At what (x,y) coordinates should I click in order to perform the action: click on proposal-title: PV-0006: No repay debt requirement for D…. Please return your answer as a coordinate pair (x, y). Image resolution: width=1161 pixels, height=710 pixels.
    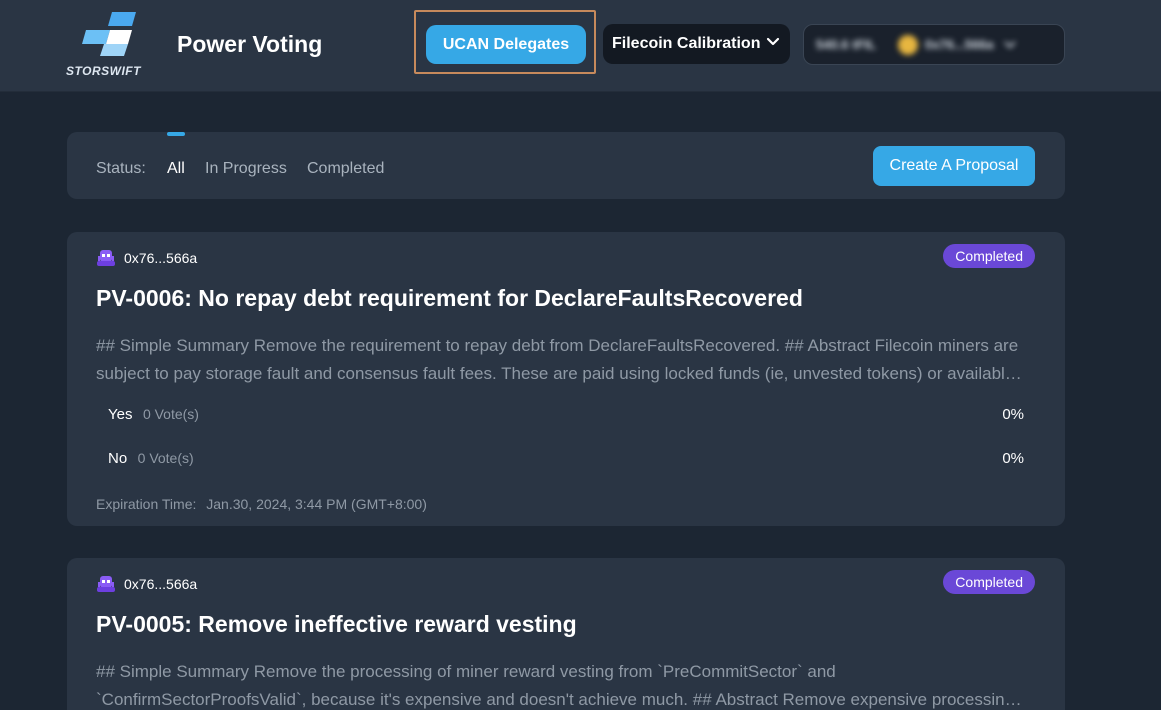
    Looking at the image, I should click on (449, 298).